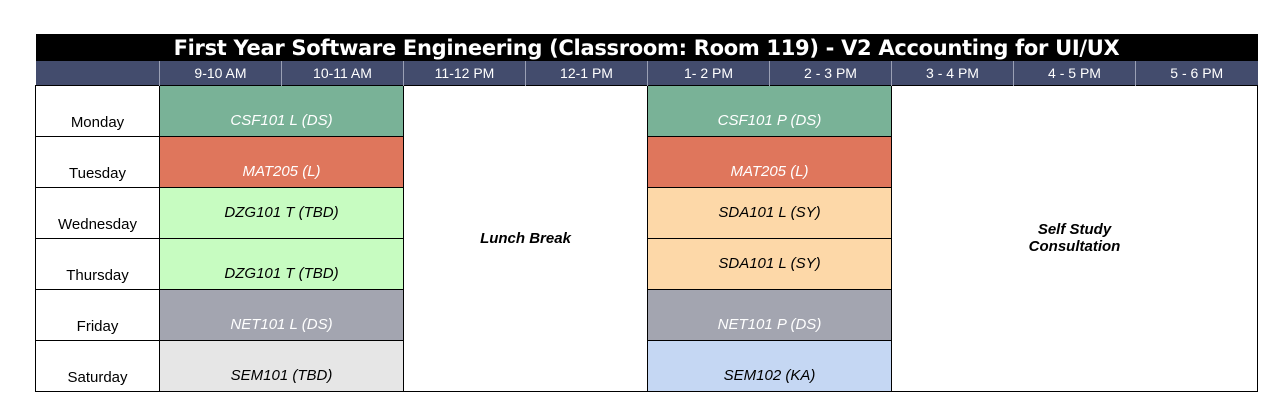 Image resolution: width=1280 pixels, height=420 pixels. Describe the element at coordinates (342, 73) in the screenshot. I see `time-slot-header: 10-11 AM` at that location.